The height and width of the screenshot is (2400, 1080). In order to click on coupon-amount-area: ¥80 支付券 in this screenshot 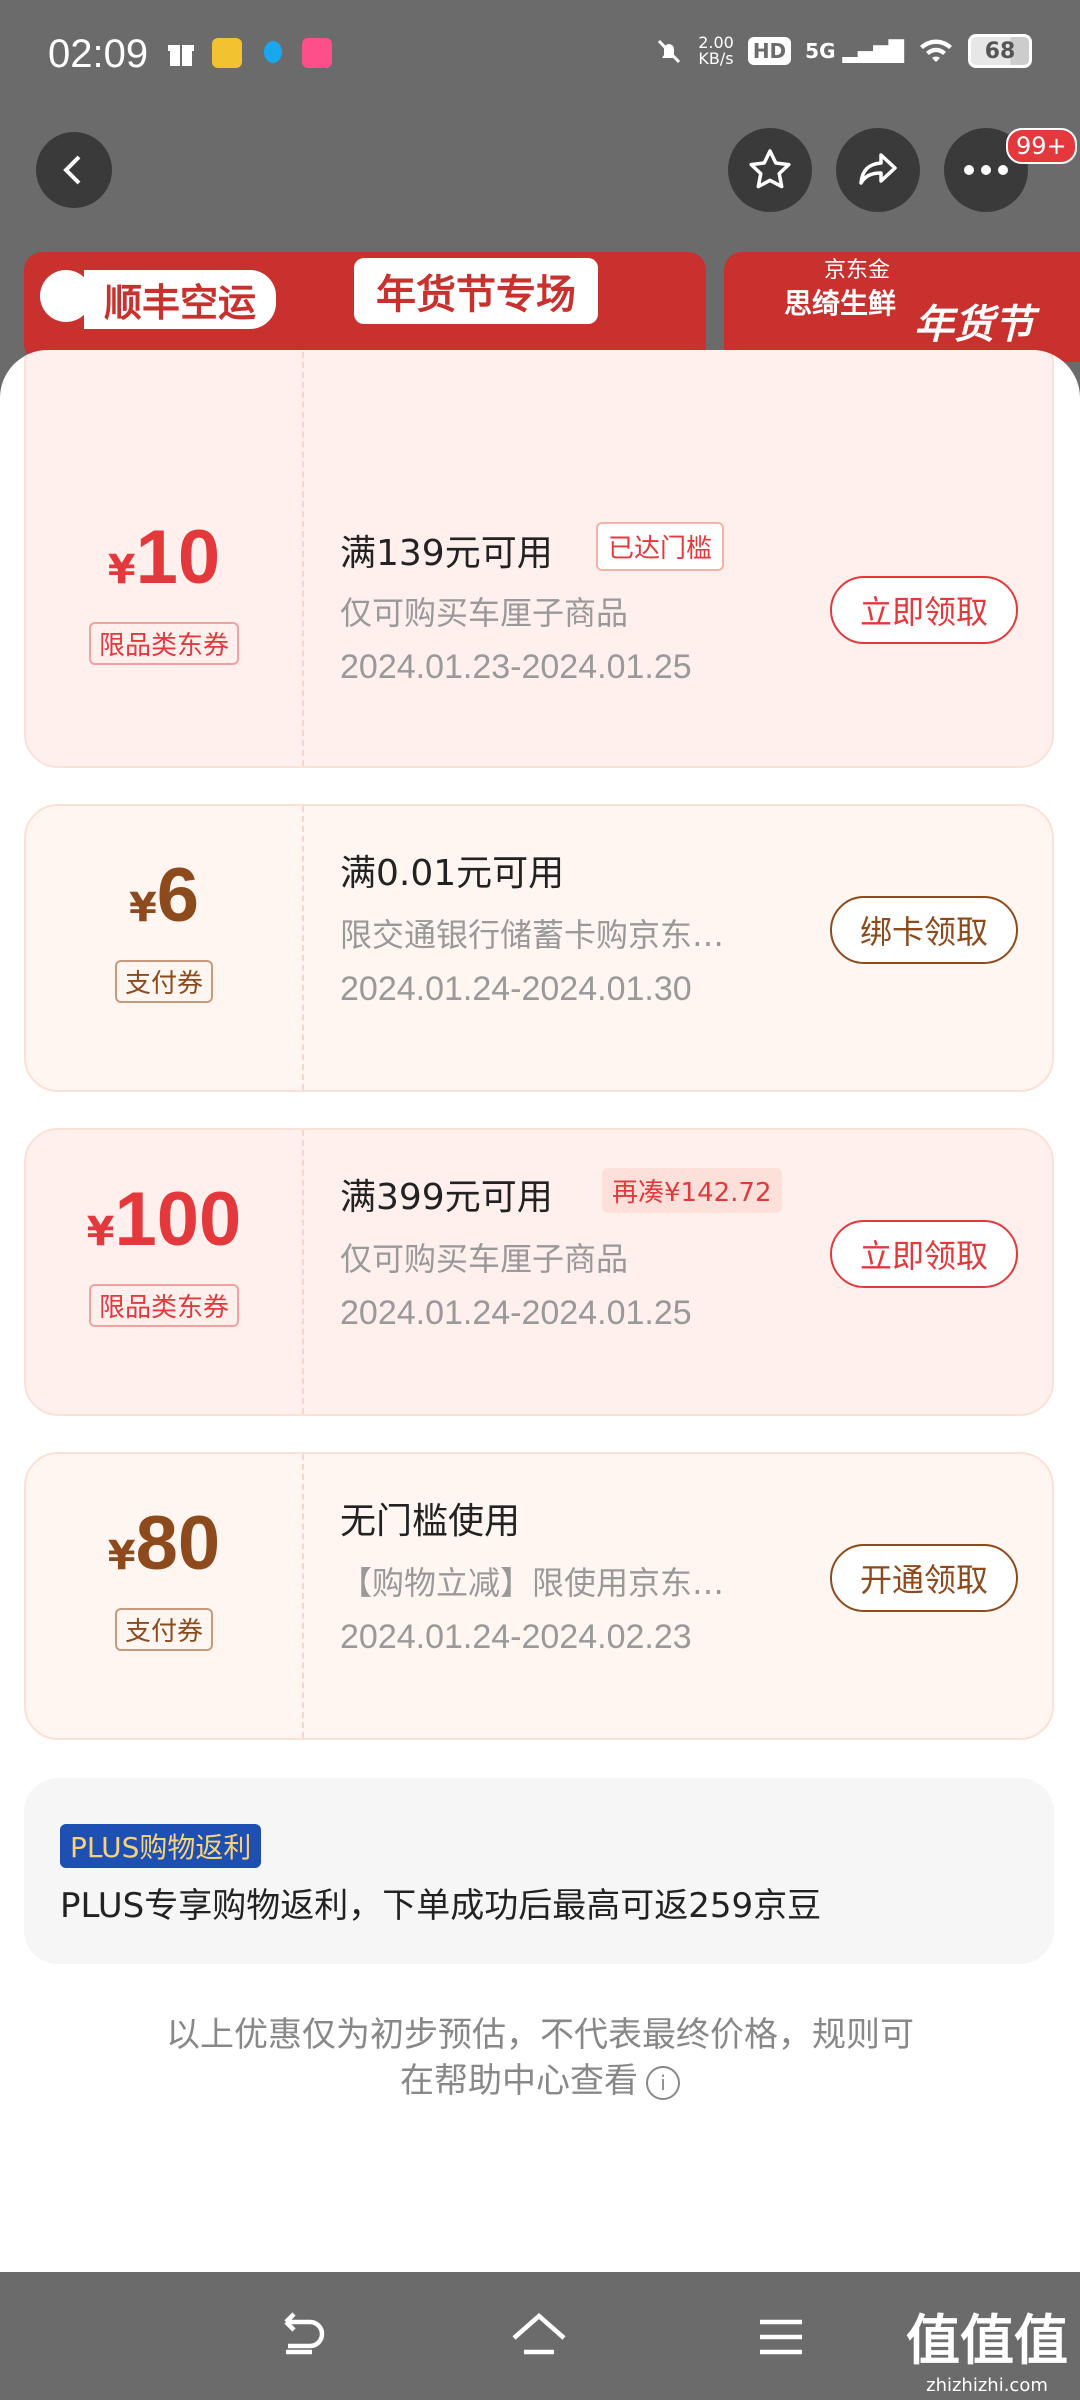, I will do `click(165, 1596)`.